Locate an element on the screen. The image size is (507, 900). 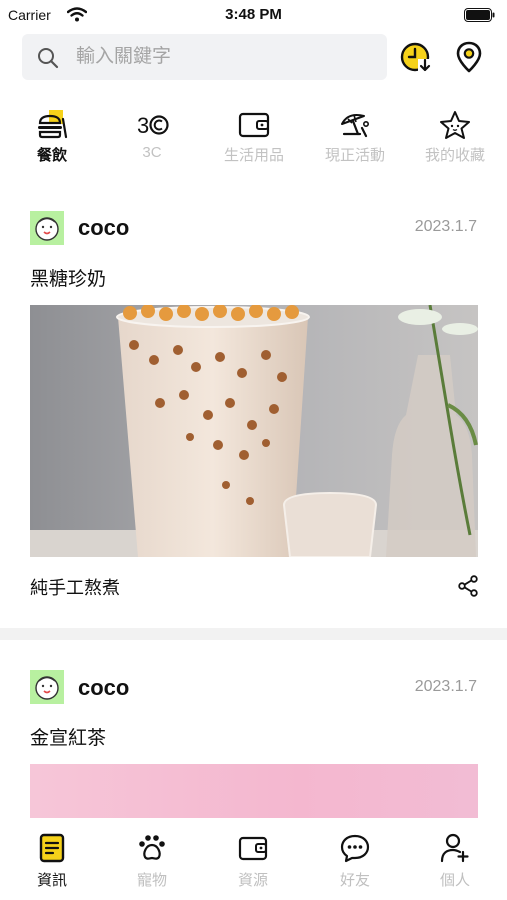
search-input is located at coordinates (226, 57).